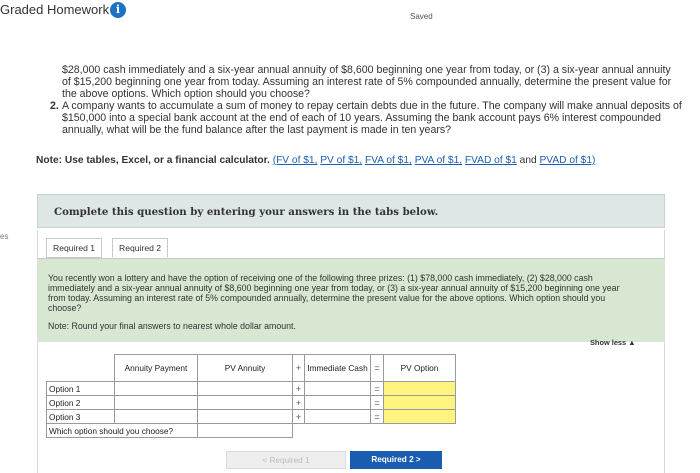  I want to click on link-and: and, so click(528, 160).